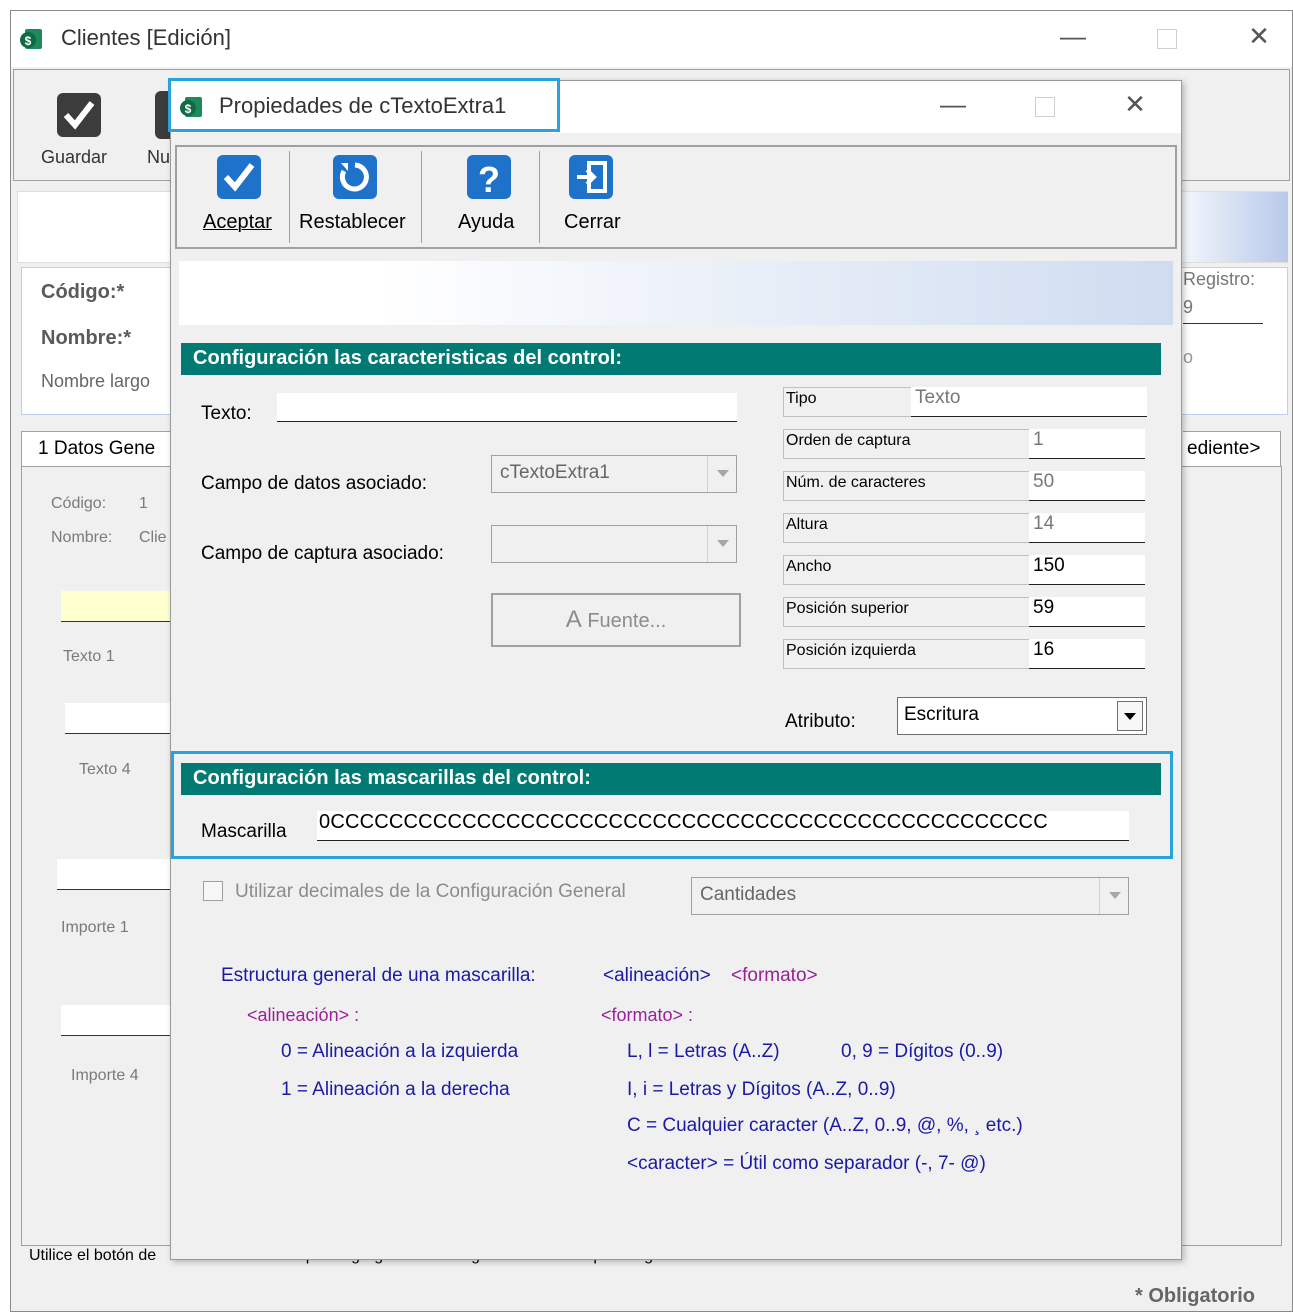 Image resolution: width=1293 pixels, height=1312 pixels. I want to click on info-code-value: 1, so click(143, 503).